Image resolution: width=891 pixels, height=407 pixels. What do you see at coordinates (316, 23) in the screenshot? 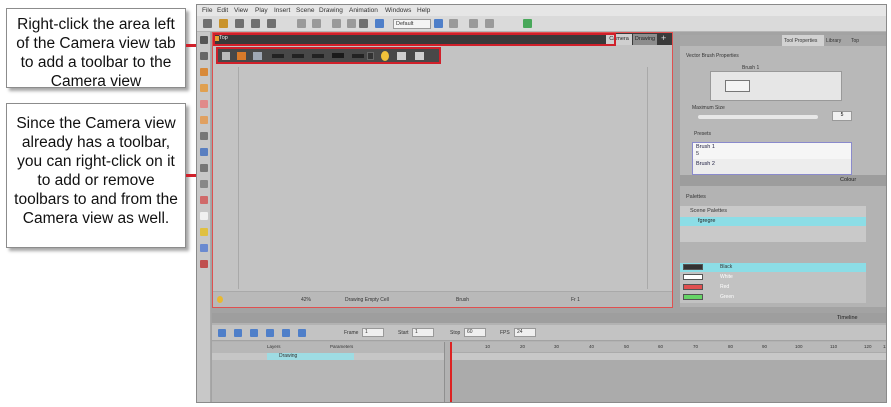
I see `redo-icon` at bounding box center [316, 23].